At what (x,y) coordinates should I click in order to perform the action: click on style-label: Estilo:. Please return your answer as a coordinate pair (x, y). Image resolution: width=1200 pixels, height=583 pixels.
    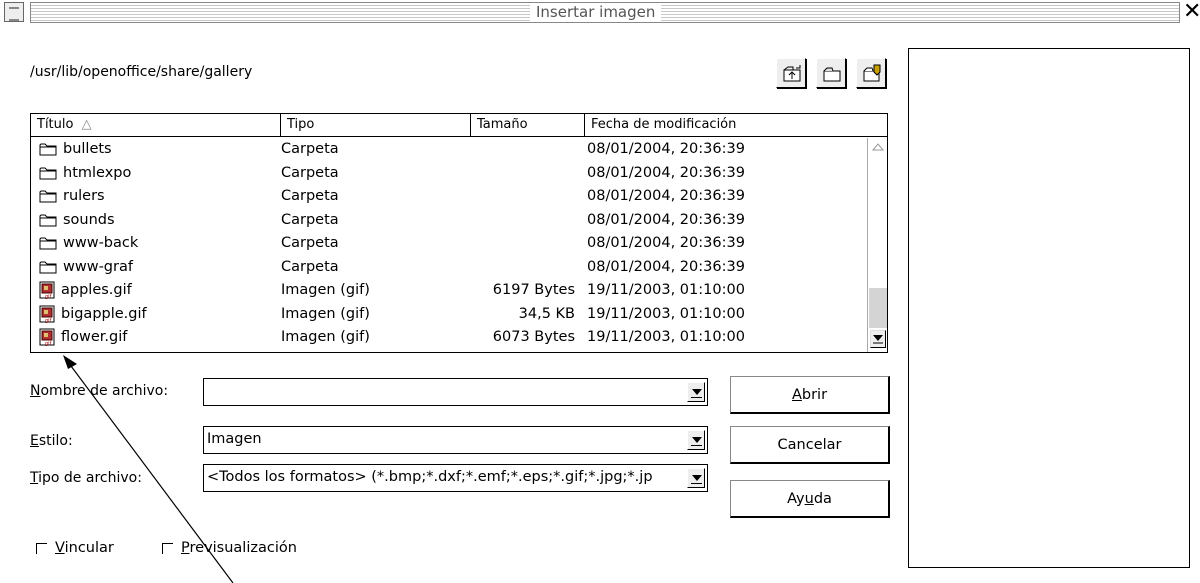
    Looking at the image, I should click on (51, 441).